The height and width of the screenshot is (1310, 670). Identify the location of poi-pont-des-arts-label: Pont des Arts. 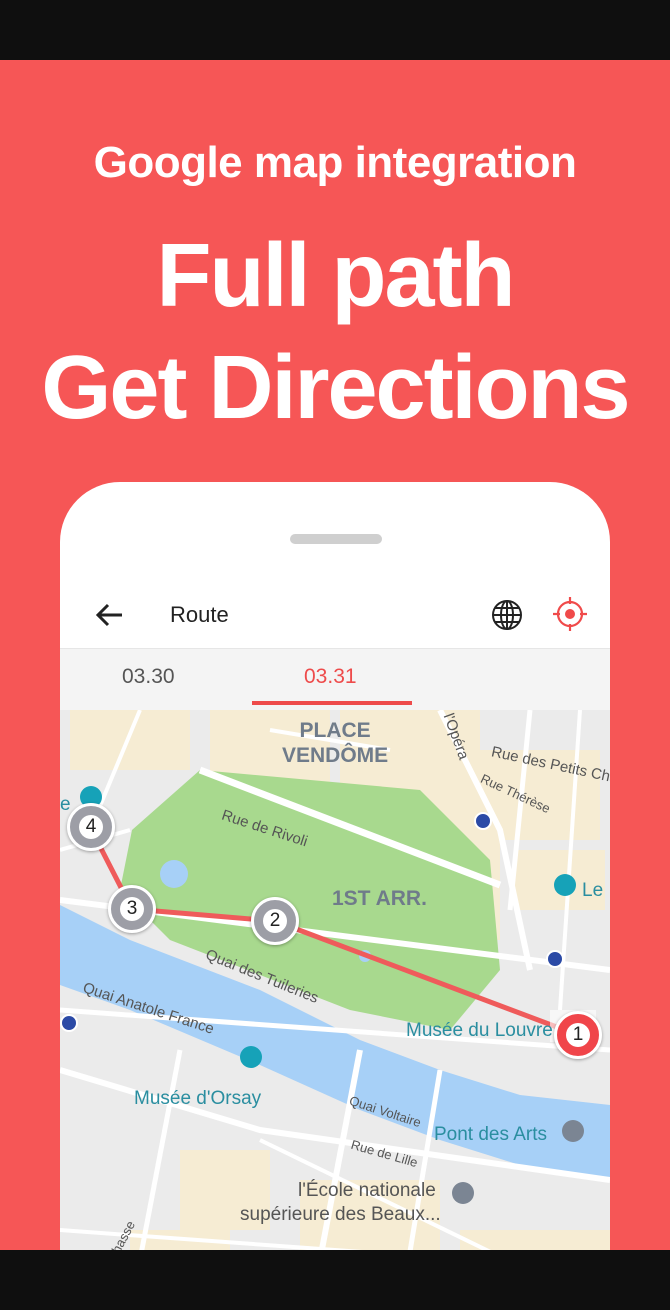
(490, 1135).